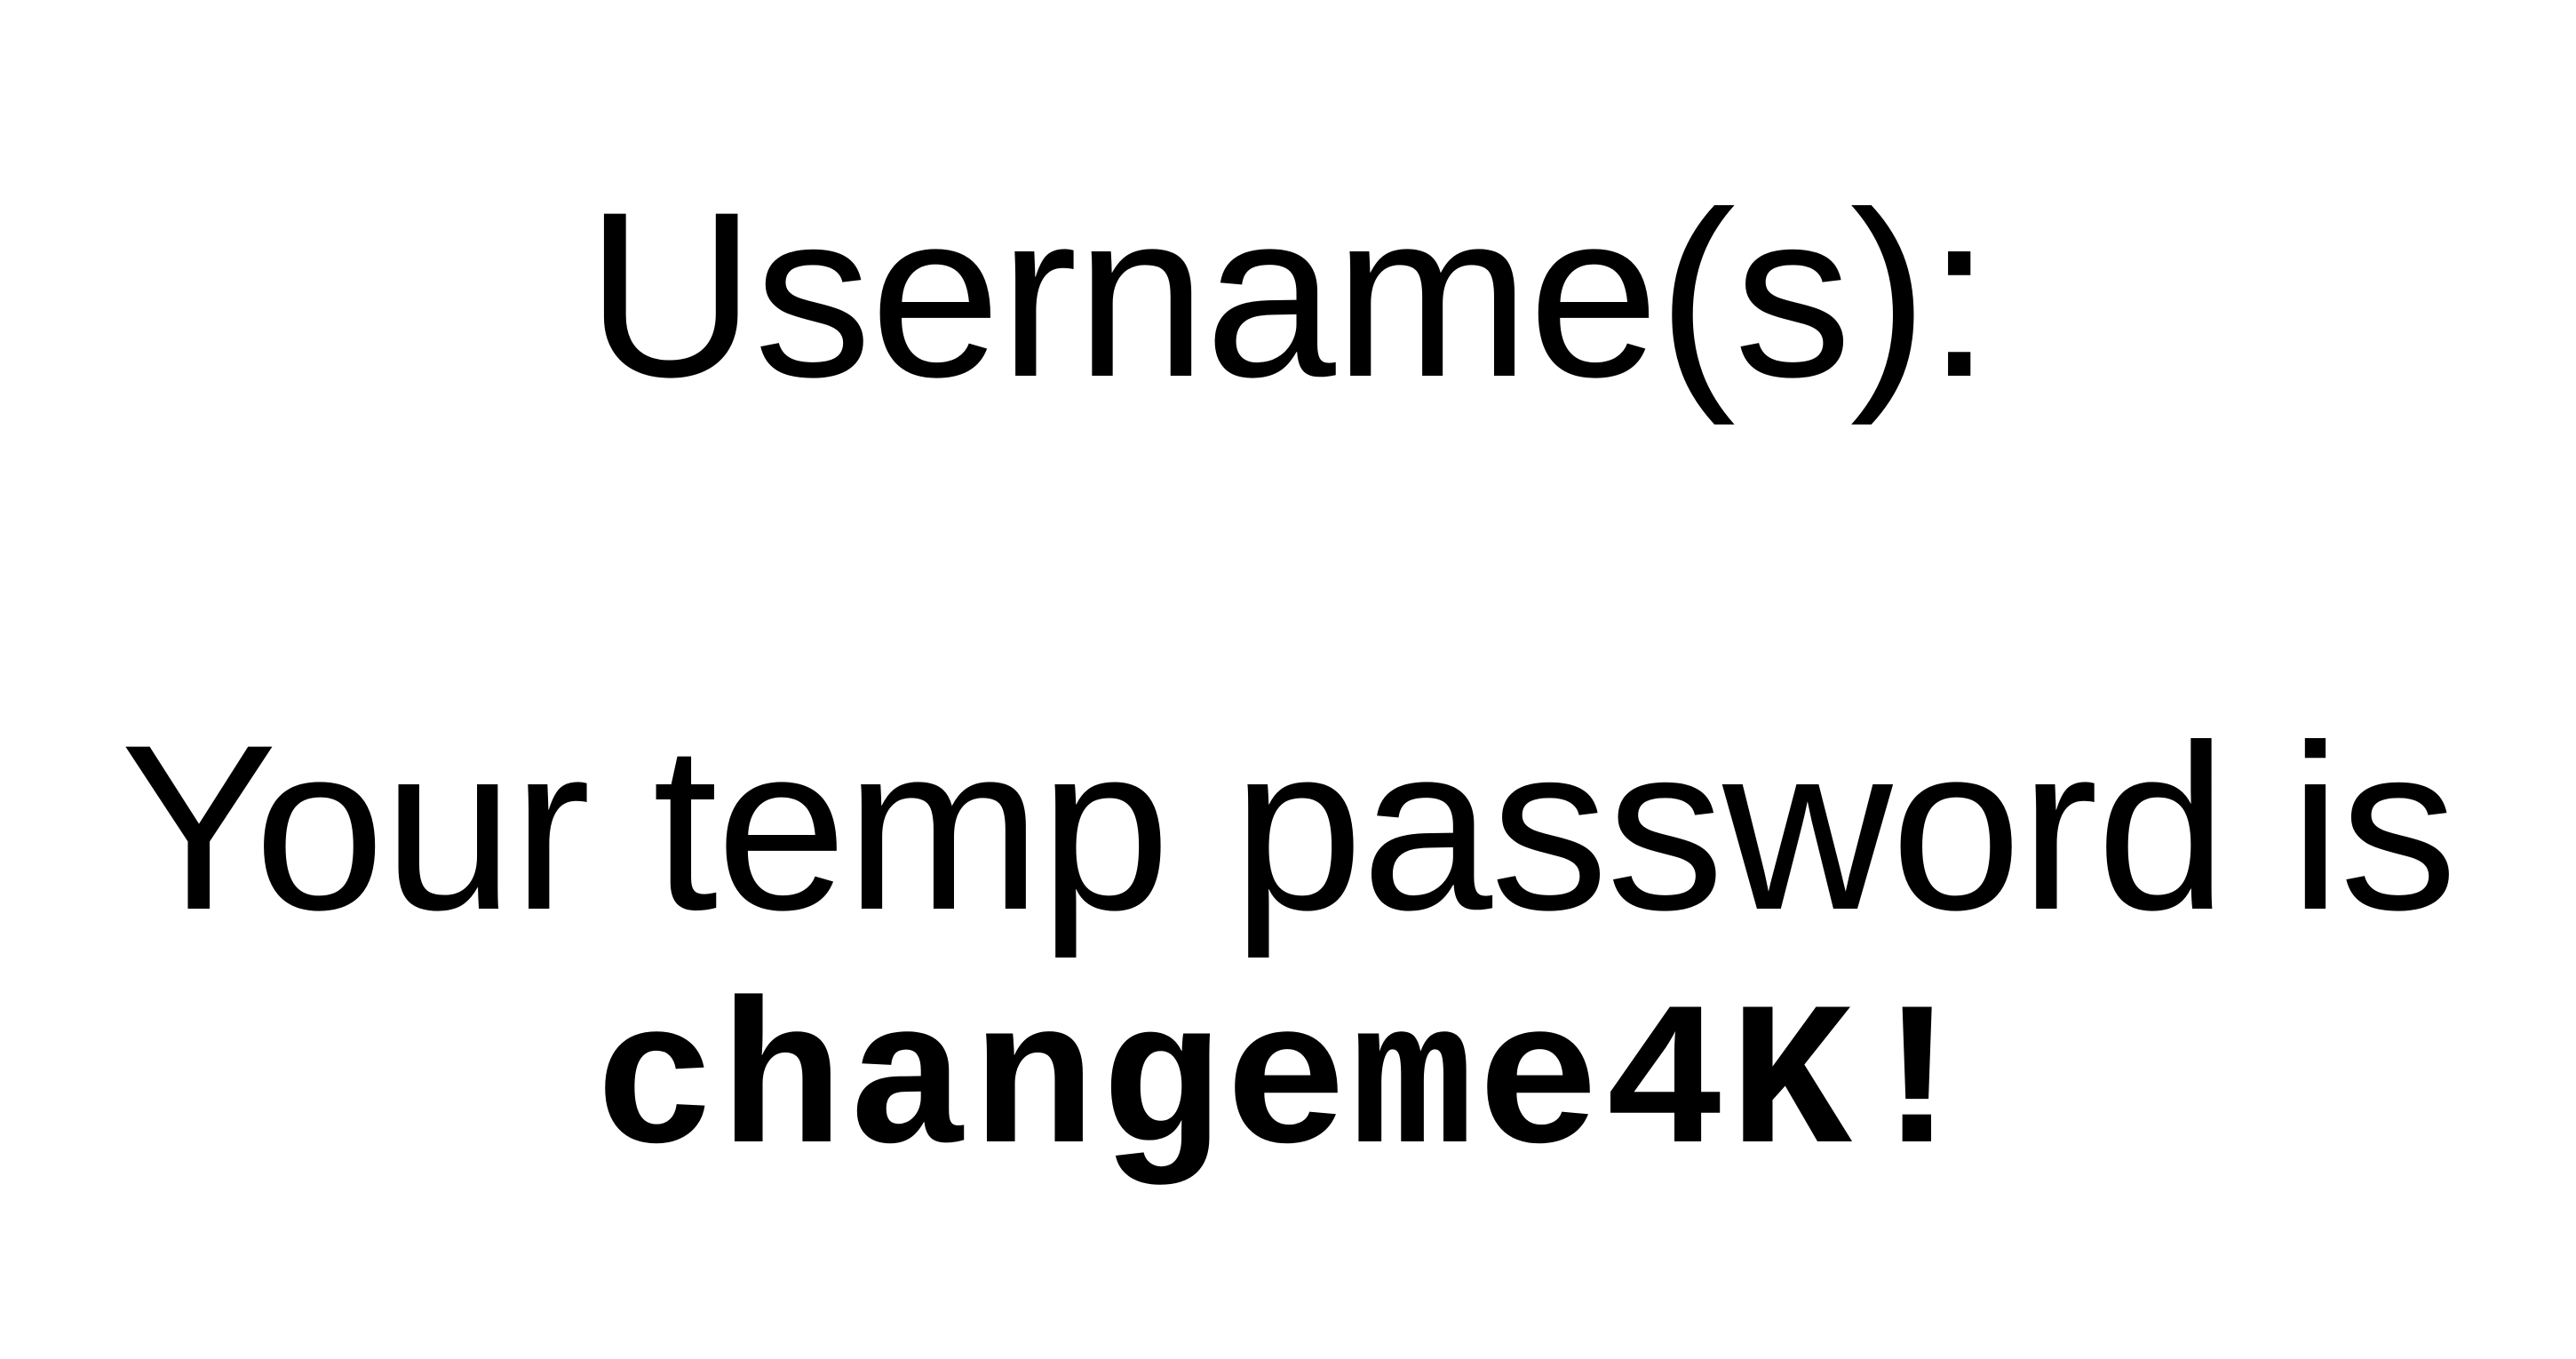 This screenshot has width=2576, height=1359. I want to click on username-label: Username(s):, so click(1288, 294).